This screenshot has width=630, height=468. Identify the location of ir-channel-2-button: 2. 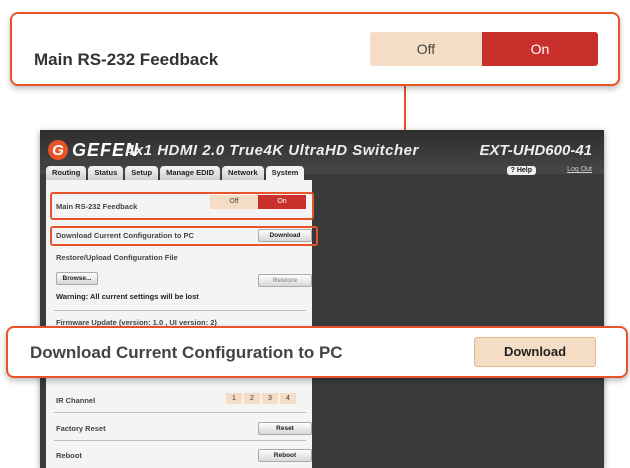
(252, 398).